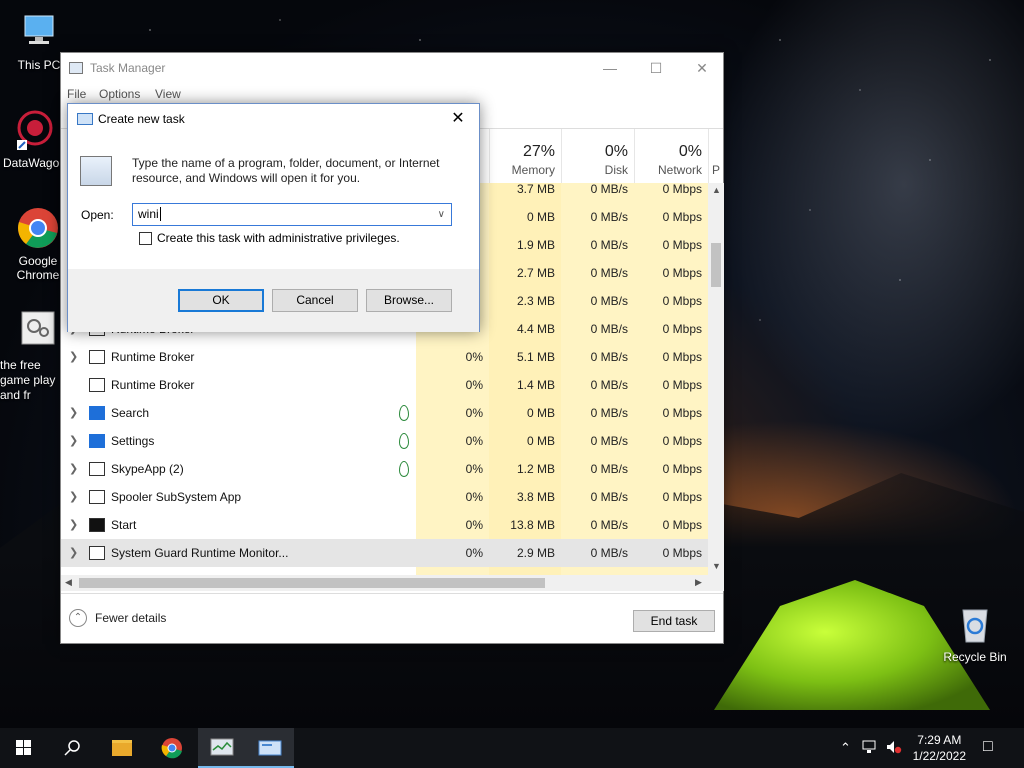 The image size is (1024, 768). I want to click on desktop-icon-recycle-bin: Recycle Bin, so click(975, 633).